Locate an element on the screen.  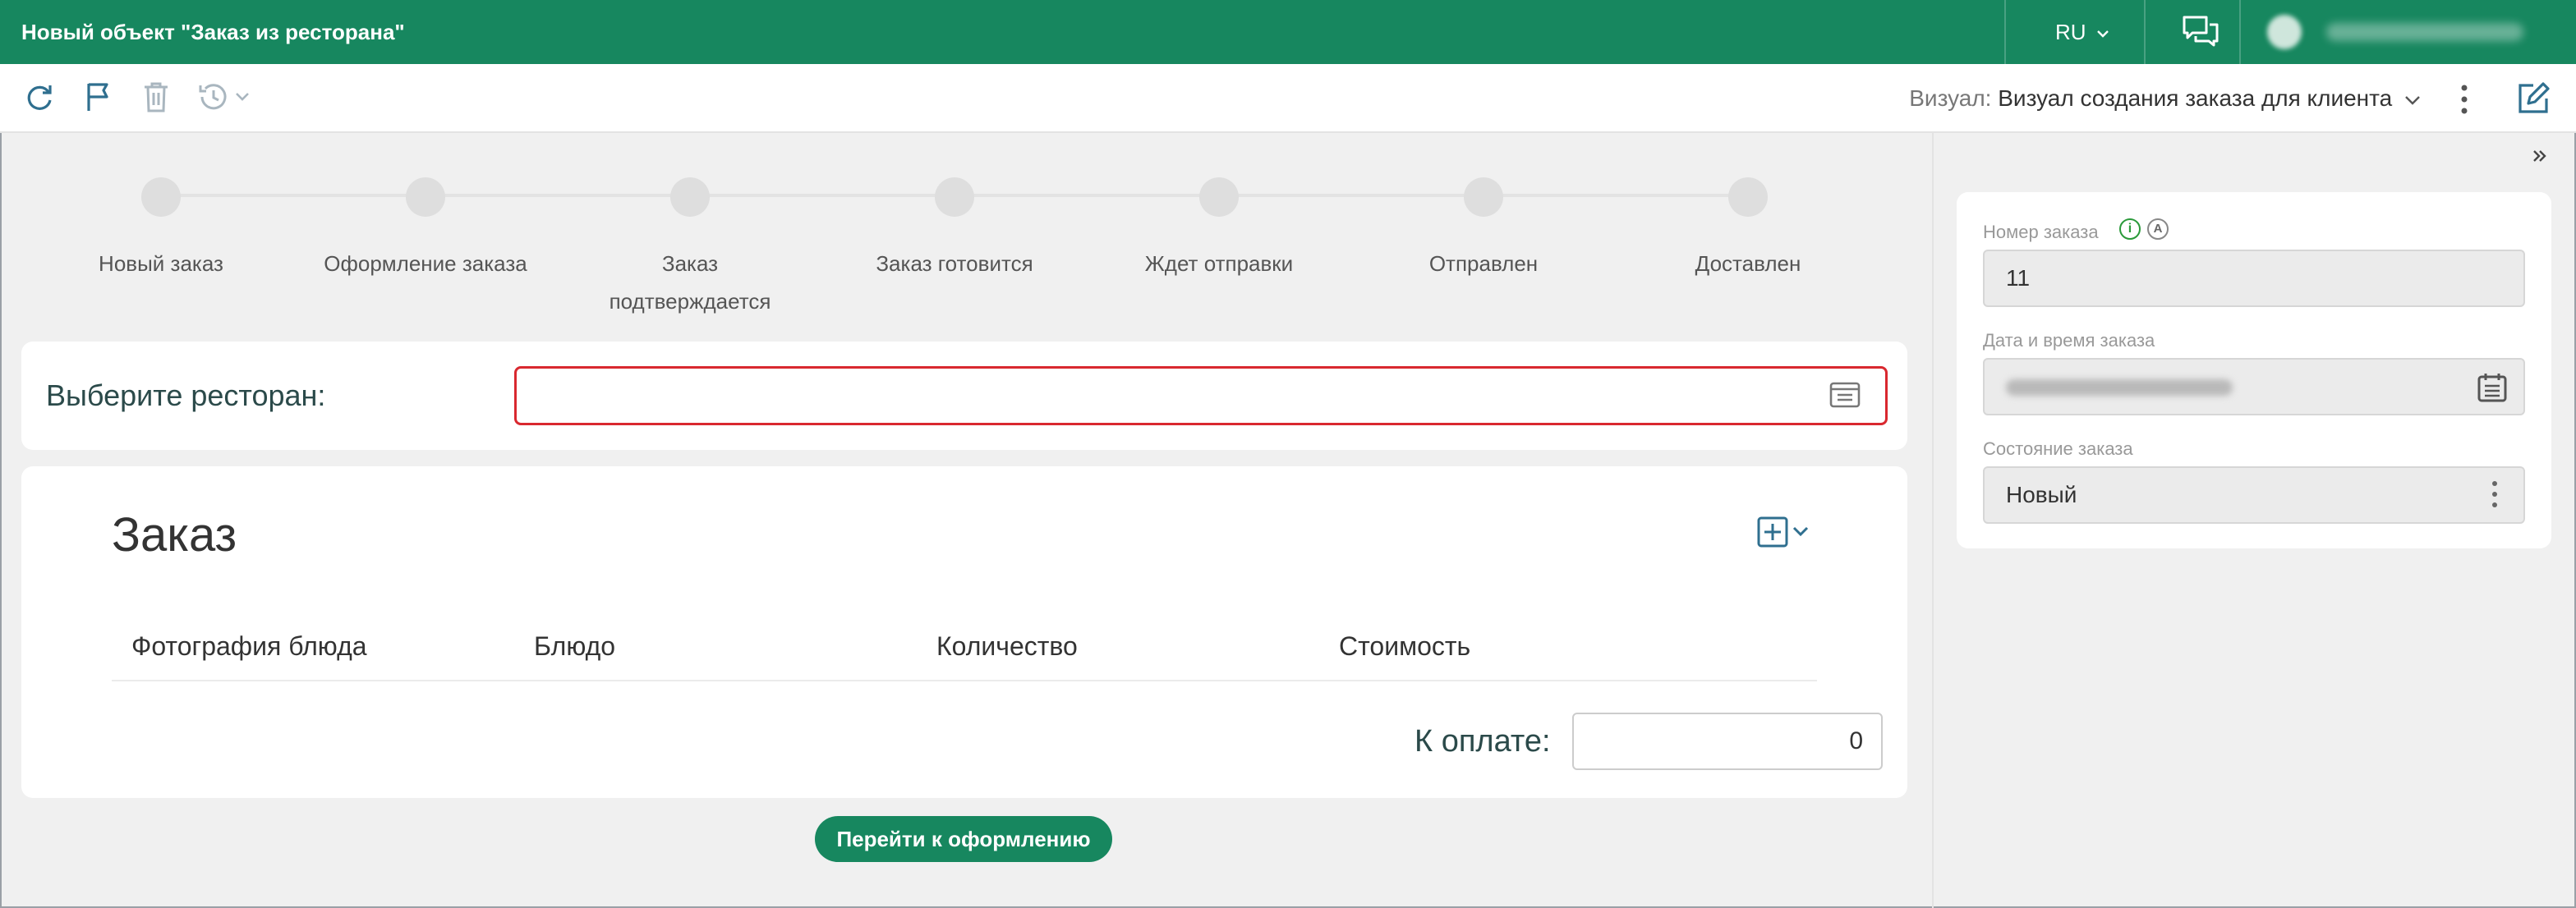
datetime-field is located at coordinates (2254, 386).